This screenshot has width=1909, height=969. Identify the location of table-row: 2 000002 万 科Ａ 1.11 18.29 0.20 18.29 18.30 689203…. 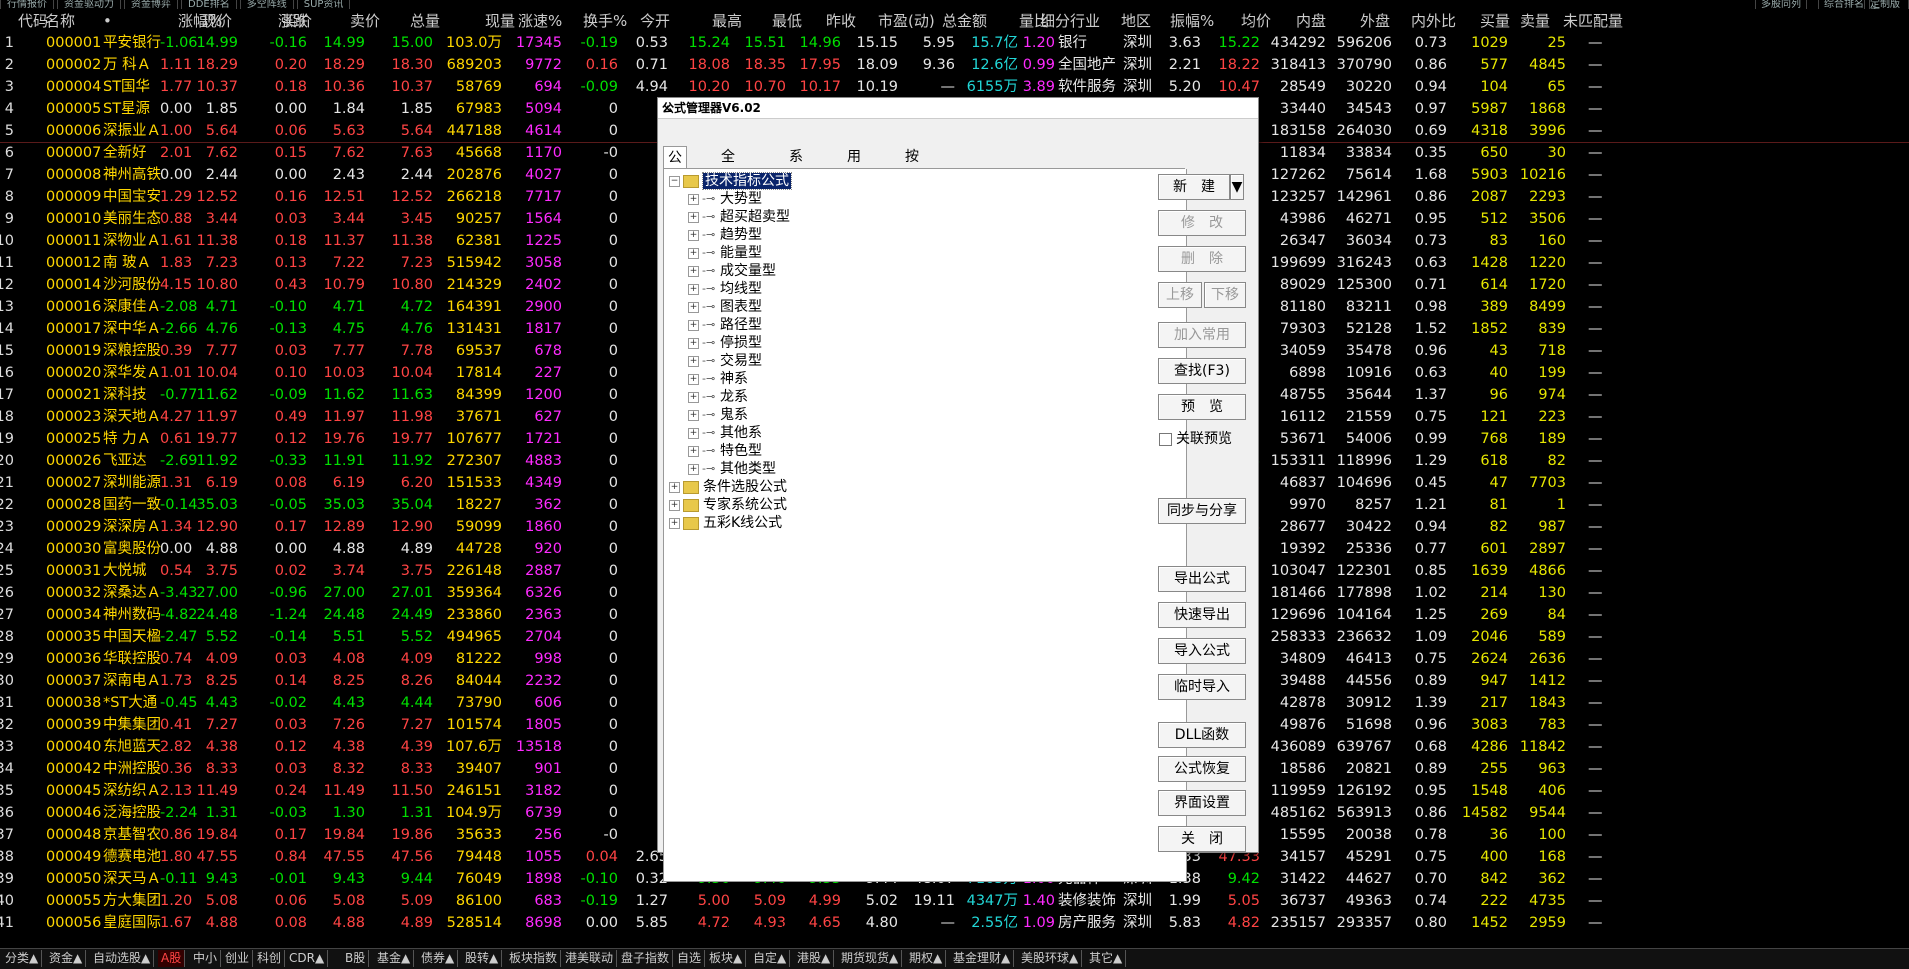
(954, 65).